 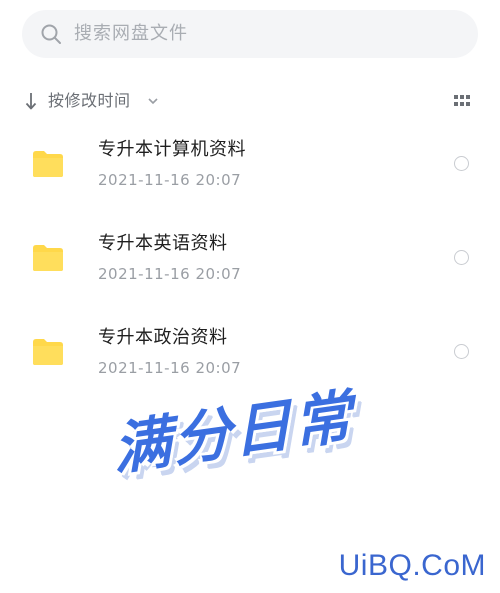 What do you see at coordinates (163, 243) in the screenshot?
I see `file-name: 专升本英语资料` at bounding box center [163, 243].